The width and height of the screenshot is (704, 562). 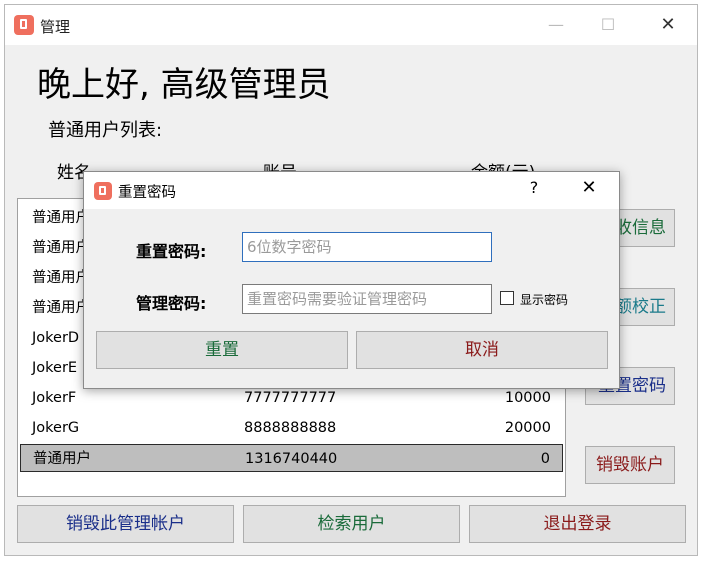 I want to click on row-name: JokerD, so click(x=56, y=338).